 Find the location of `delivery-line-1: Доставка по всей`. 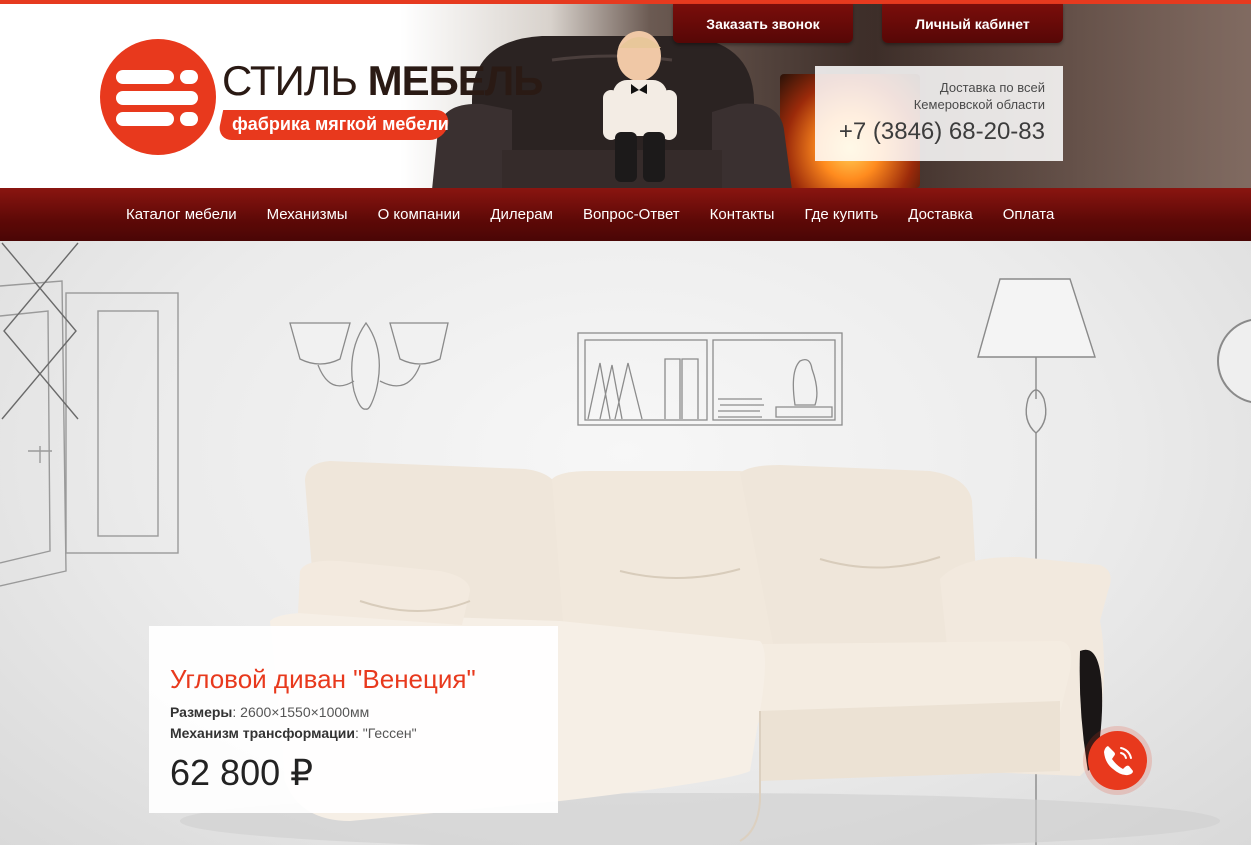

delivery-line-1: Доставка по всей is located at coordinates (992, 87).